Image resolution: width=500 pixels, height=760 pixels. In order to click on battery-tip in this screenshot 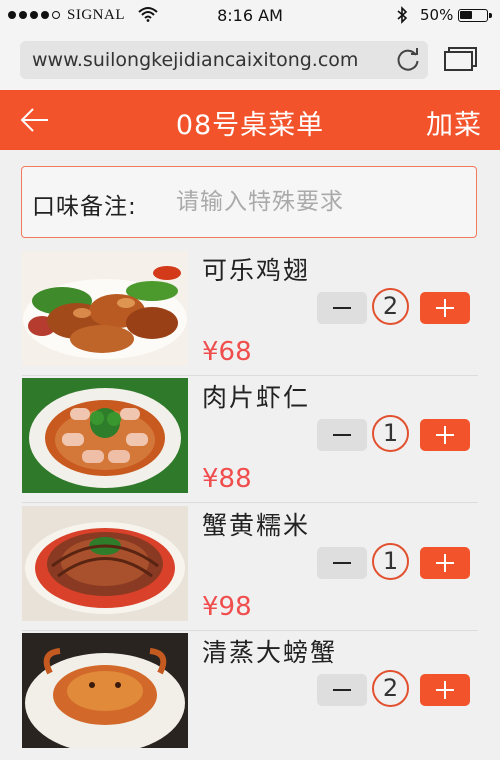, I will do `click(490, 15)`.